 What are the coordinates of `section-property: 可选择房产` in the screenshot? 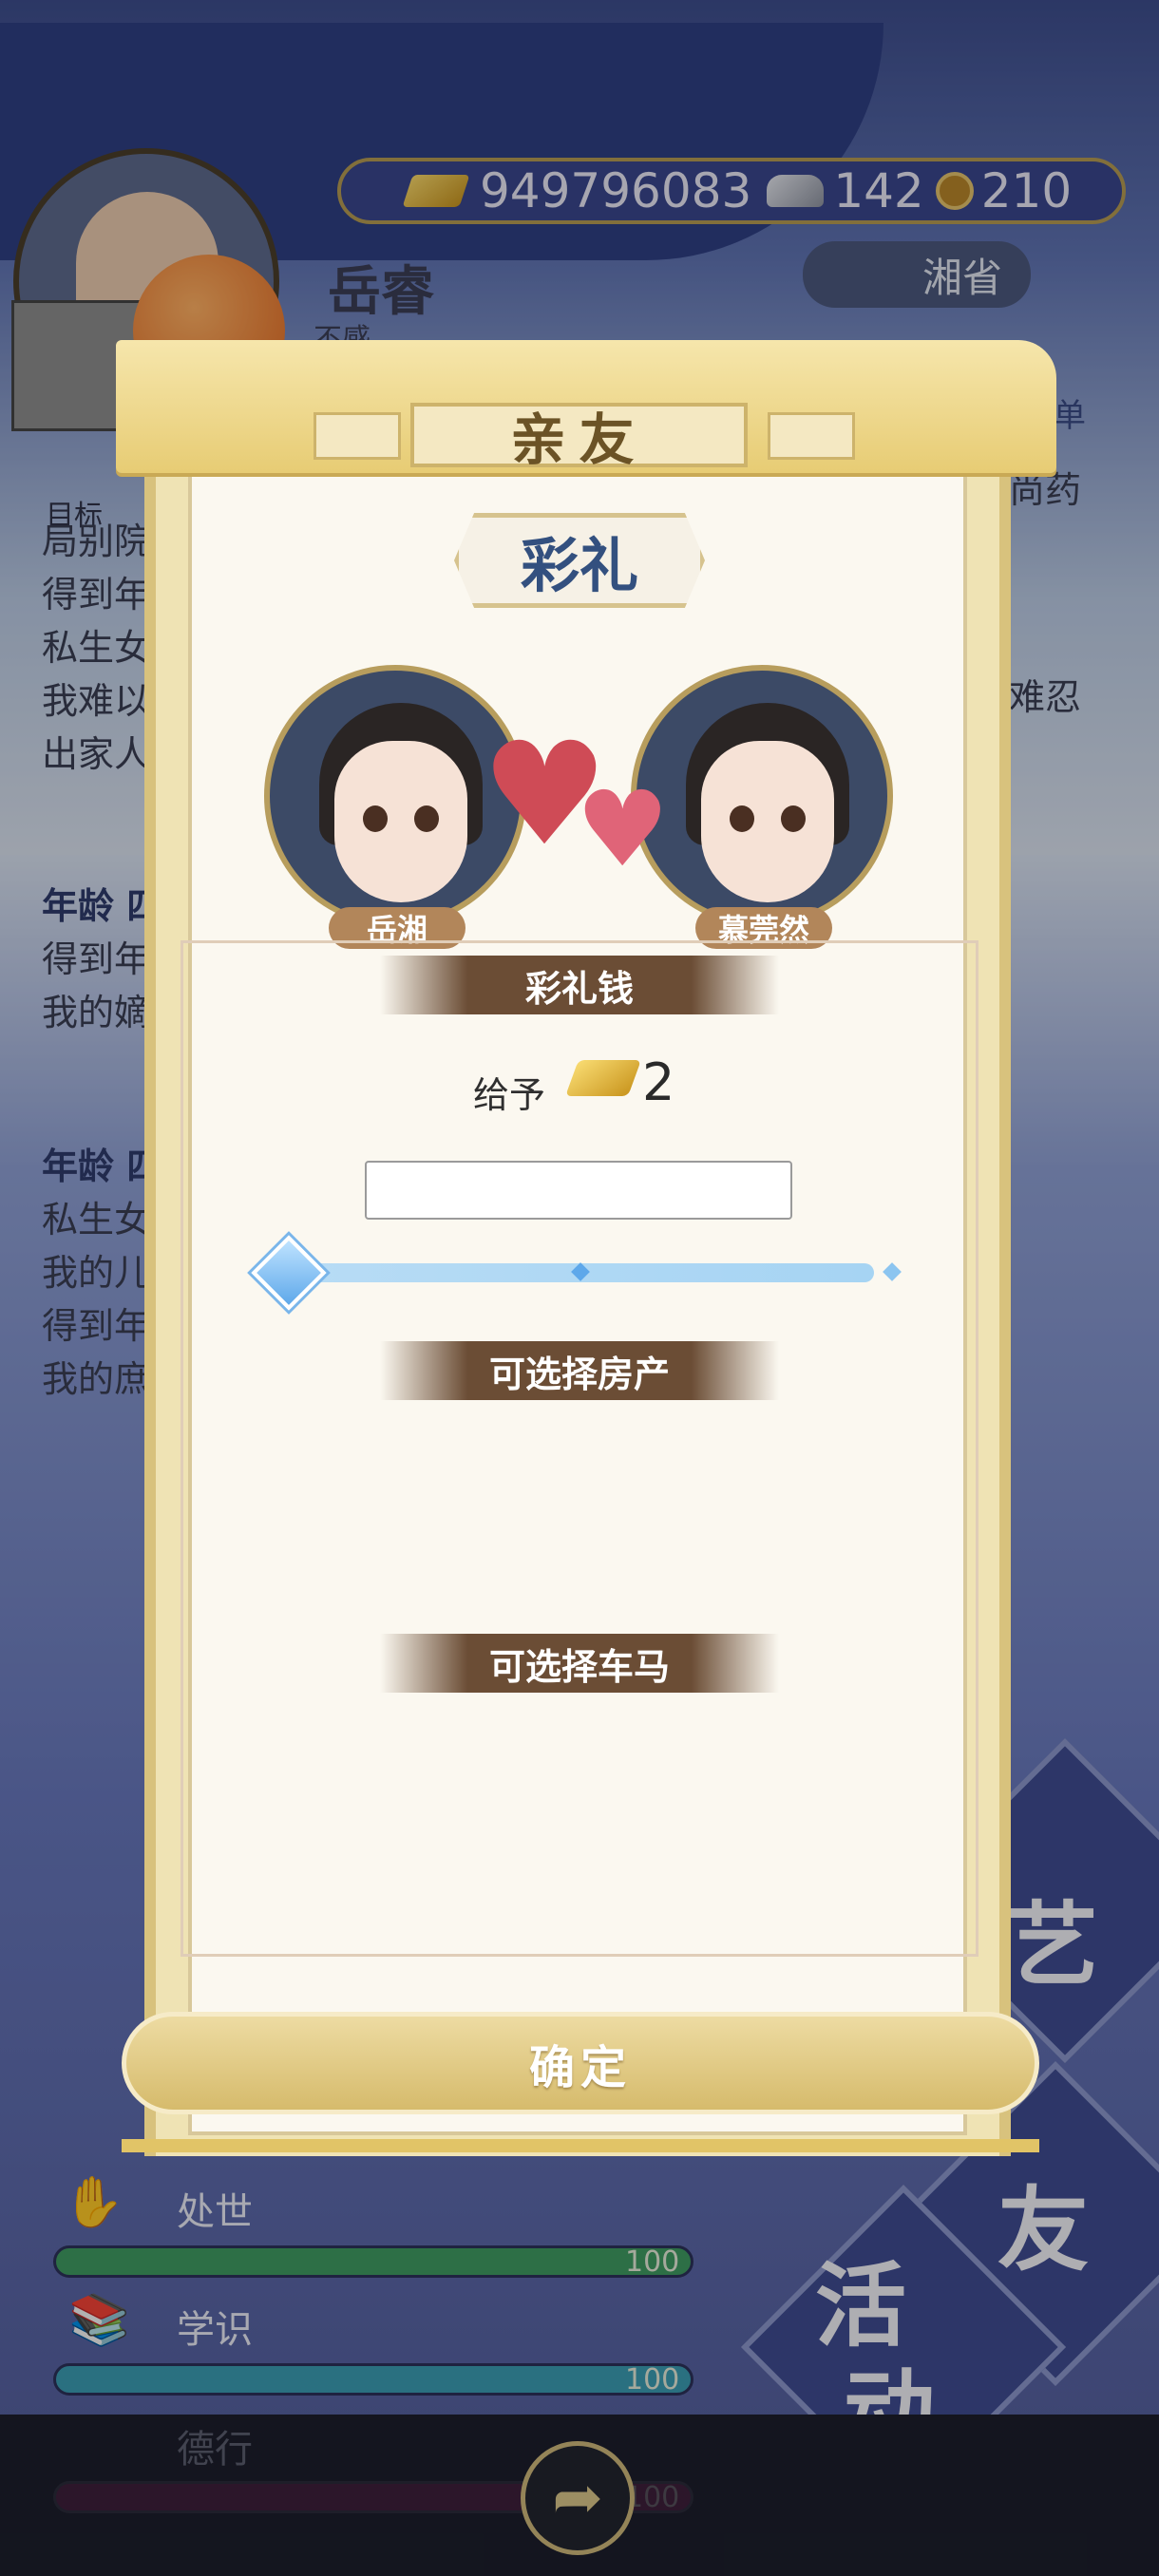 It's located at (579, 1370).